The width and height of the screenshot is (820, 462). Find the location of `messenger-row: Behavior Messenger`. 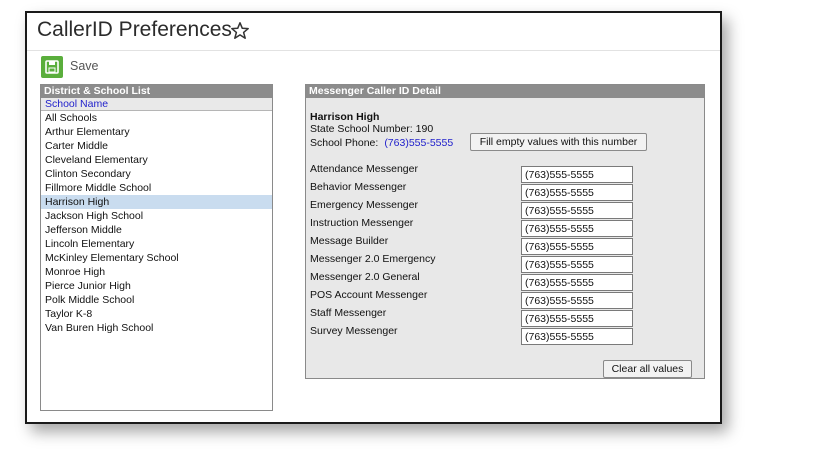

messenger-row: Behavior Messenger is located at coordinates (505, 191).